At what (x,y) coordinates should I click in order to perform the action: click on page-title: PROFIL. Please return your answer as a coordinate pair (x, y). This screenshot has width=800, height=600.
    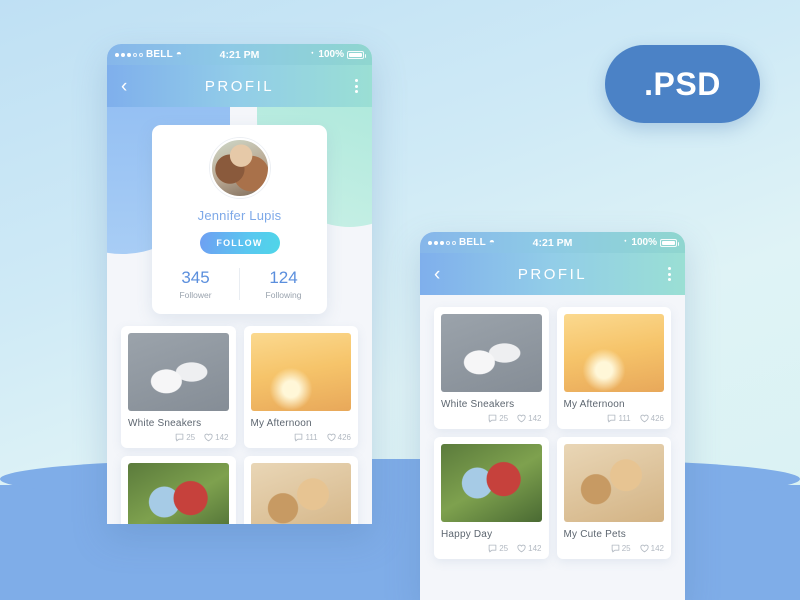
    Looking at the image, I should click on (552, 274).